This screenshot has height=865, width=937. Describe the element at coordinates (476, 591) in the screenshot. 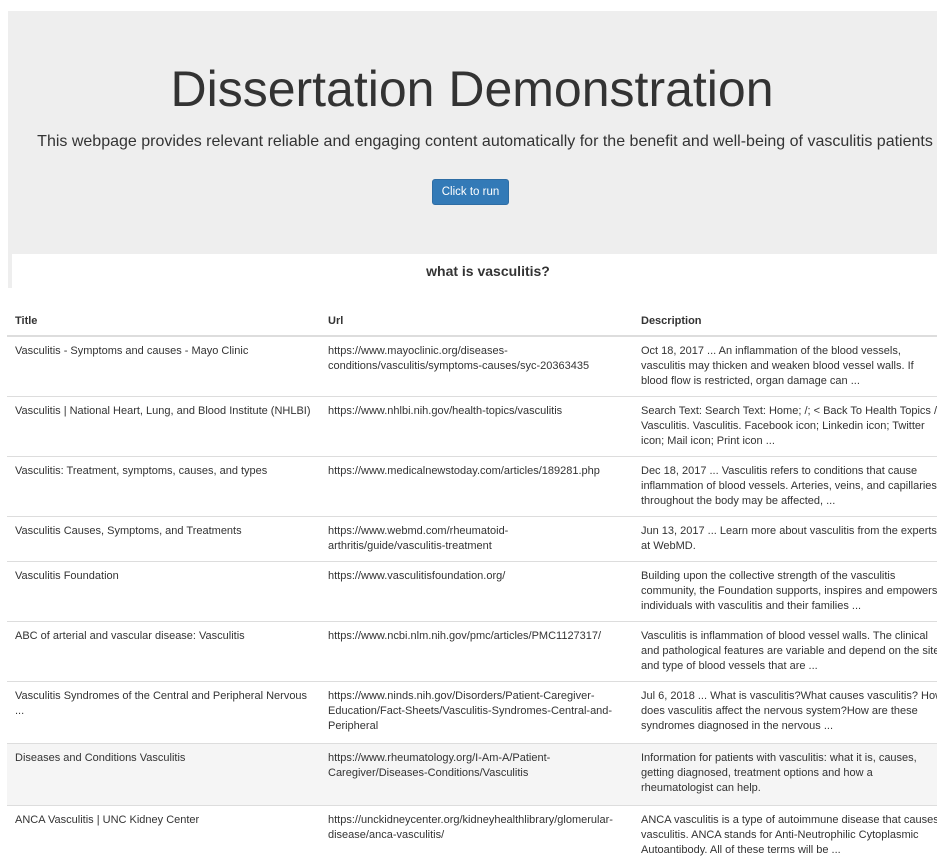

I see `cell-url: https://www.vasculitisfoundation.org/` at that location.